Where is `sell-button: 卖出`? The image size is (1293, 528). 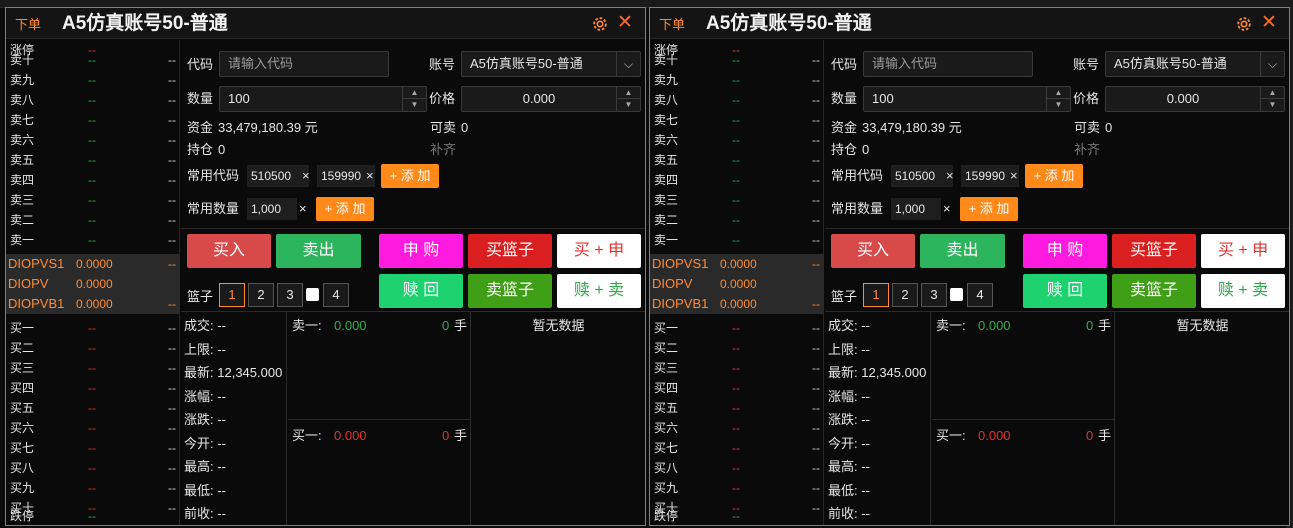
sell-button: 卖出 is located at coordinates (962, 251).